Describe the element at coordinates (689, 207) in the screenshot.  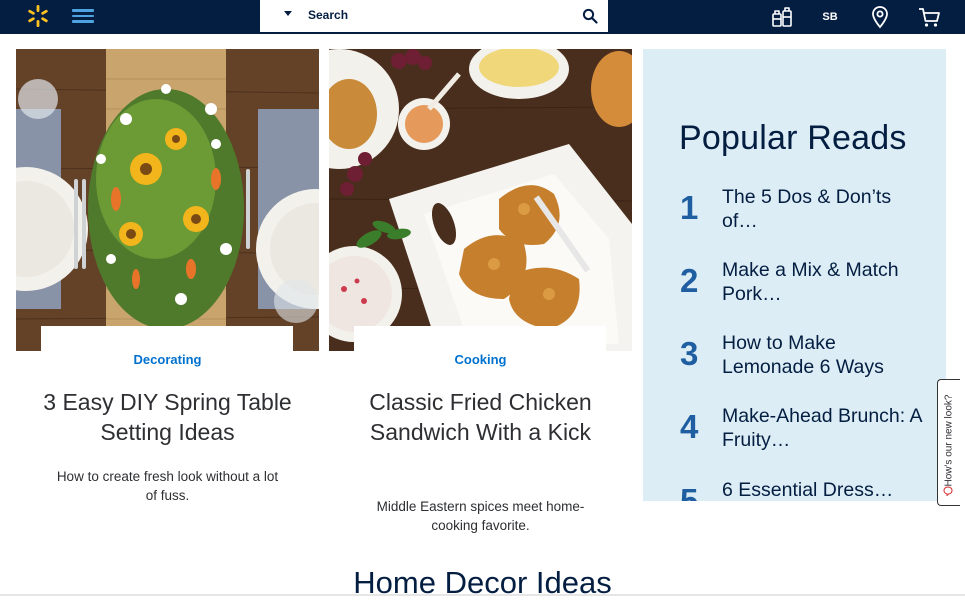
I see `popular-item-number: 1` at that location.